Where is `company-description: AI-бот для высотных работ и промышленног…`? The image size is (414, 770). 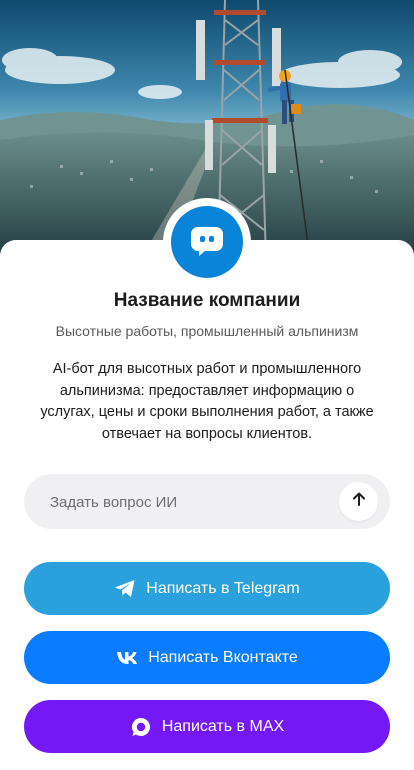 company-description: AI-бот для высотных работ и промышленног… is located at coordinates (207, 401).